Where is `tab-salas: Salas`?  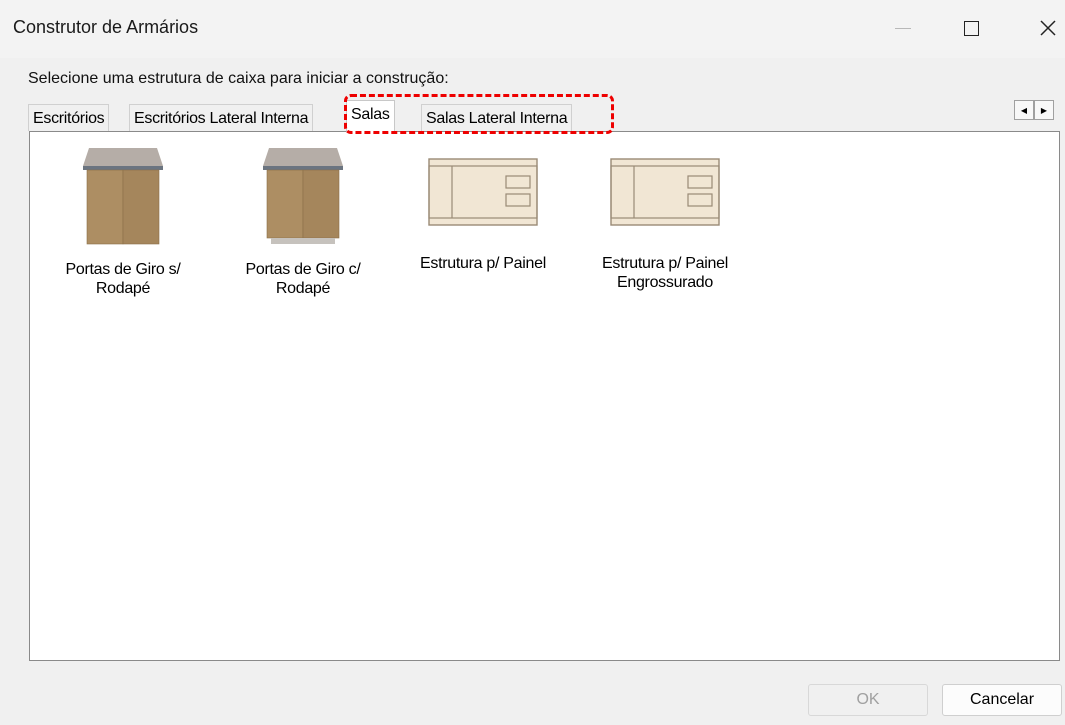
tab-salas: Salas is located at coordinates (370, 116).